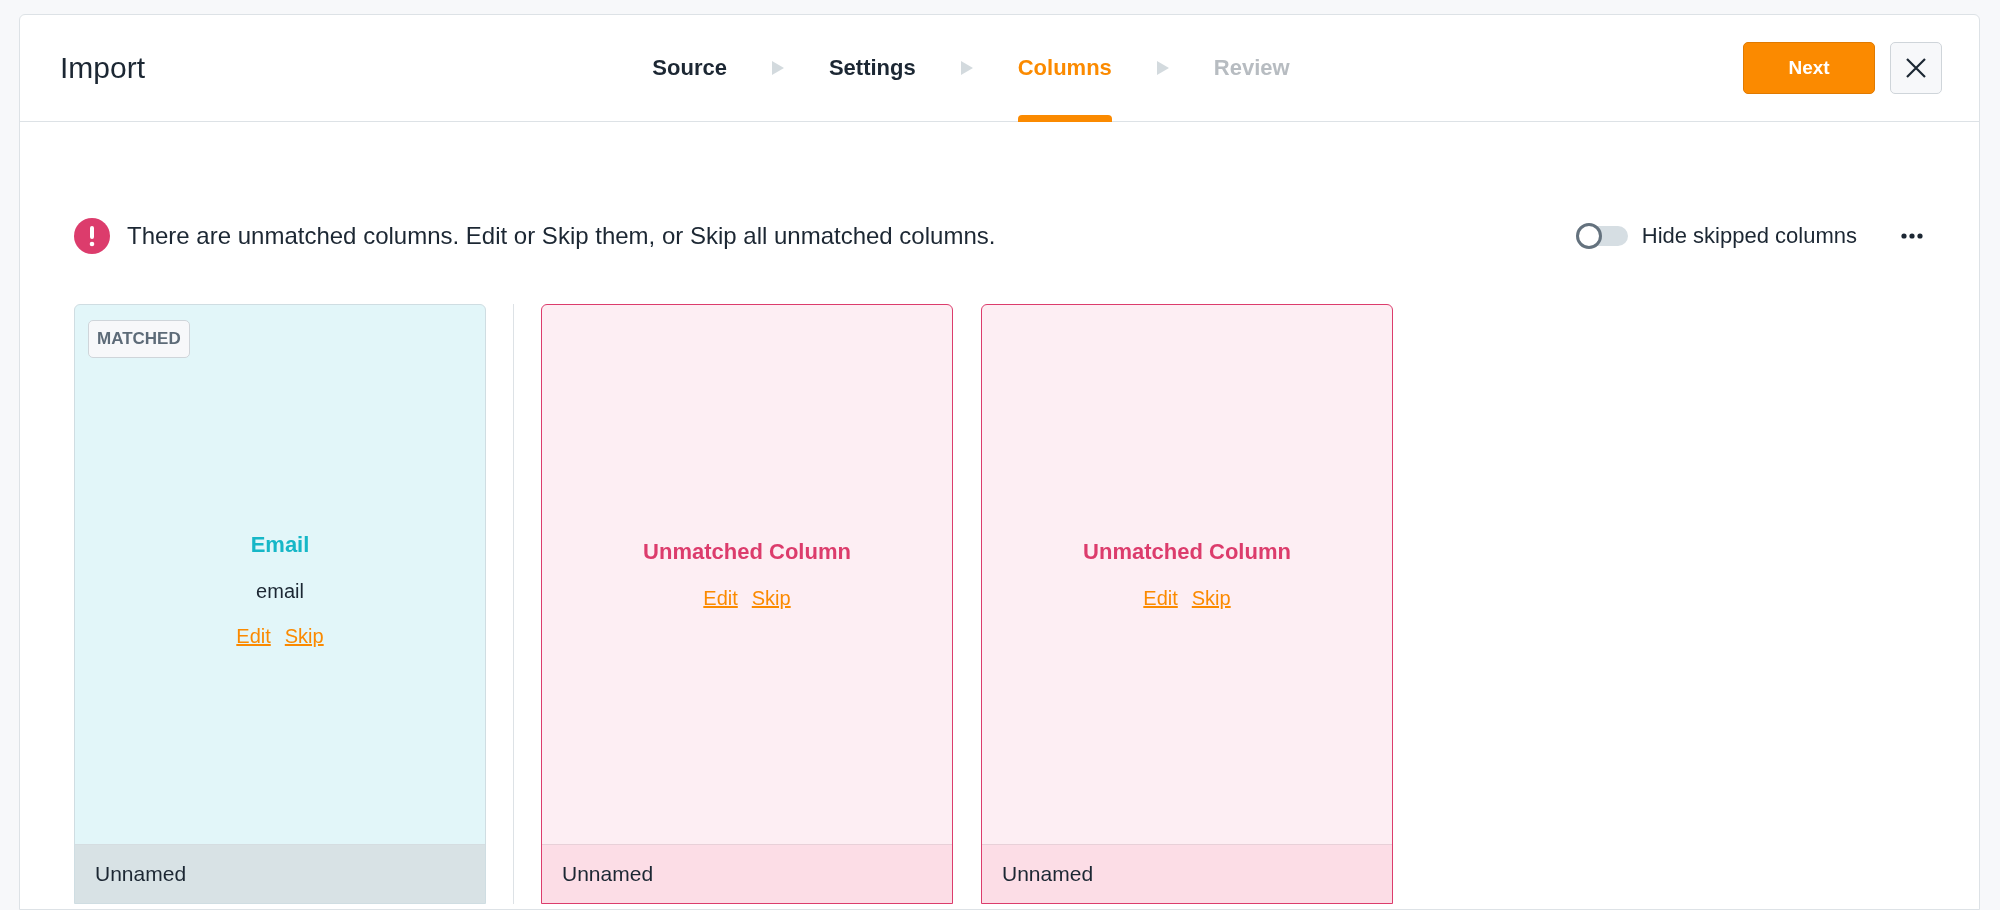  Describe the element at coordinates (1601, 236) in the screenshot. I see `toggle-switch` at that location.